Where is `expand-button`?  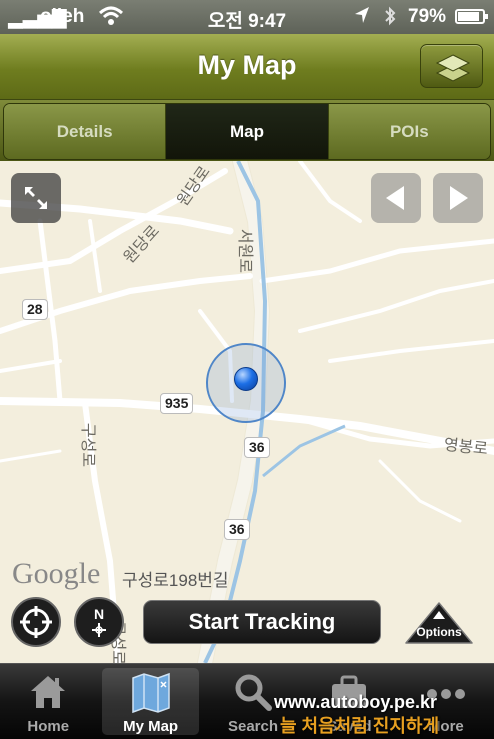
expand-button is located at coordinates (36, 198).